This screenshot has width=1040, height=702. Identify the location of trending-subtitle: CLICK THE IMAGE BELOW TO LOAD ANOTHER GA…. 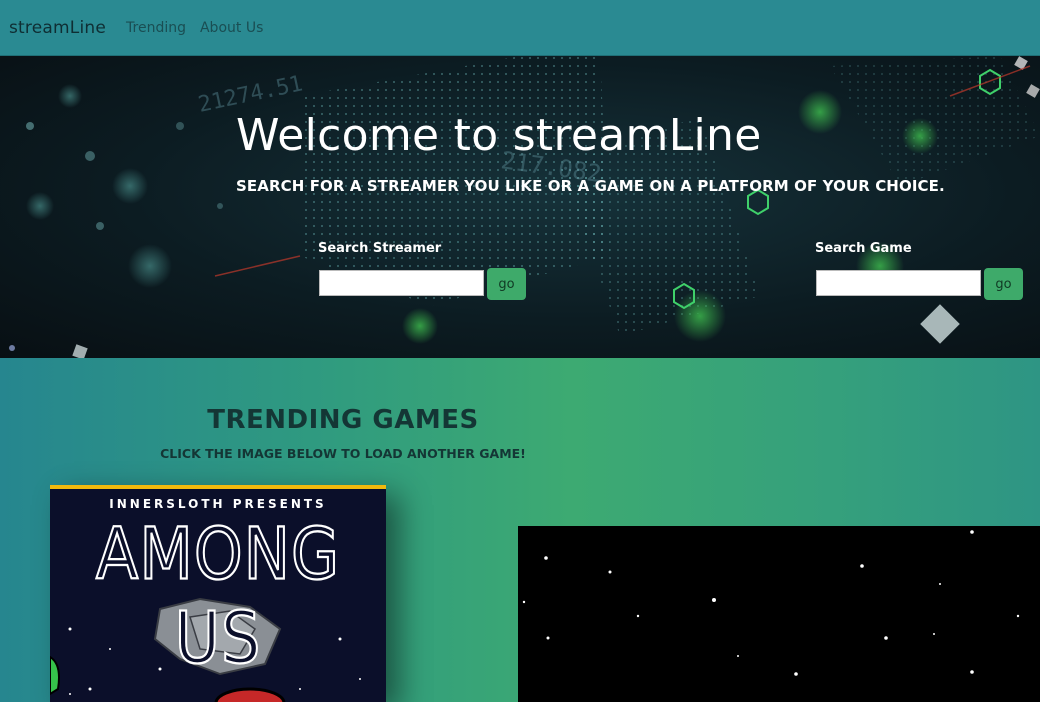
(343, 453).